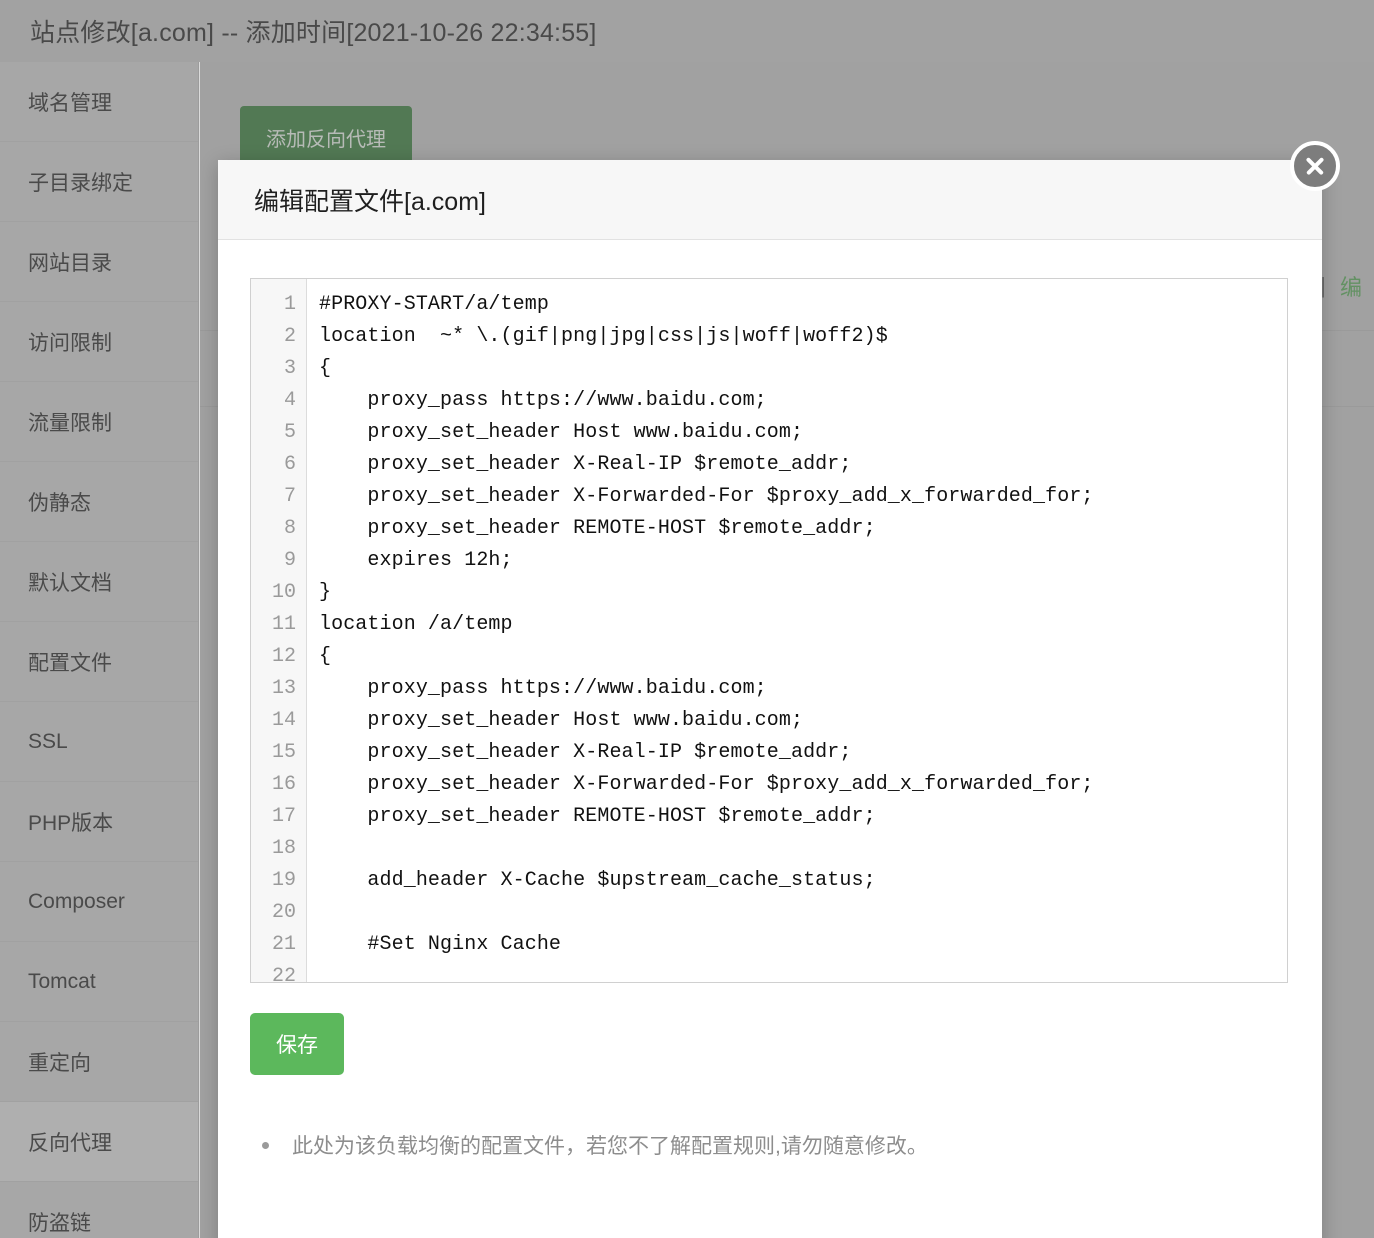 This screenshot has height=1238, width=1374. Describe the element at coordinates (313, 33) in the screenshot. I see `page-title: 站点修改[a.com] -- 添加时间[2021-10-26 22:34:55]` at that location.